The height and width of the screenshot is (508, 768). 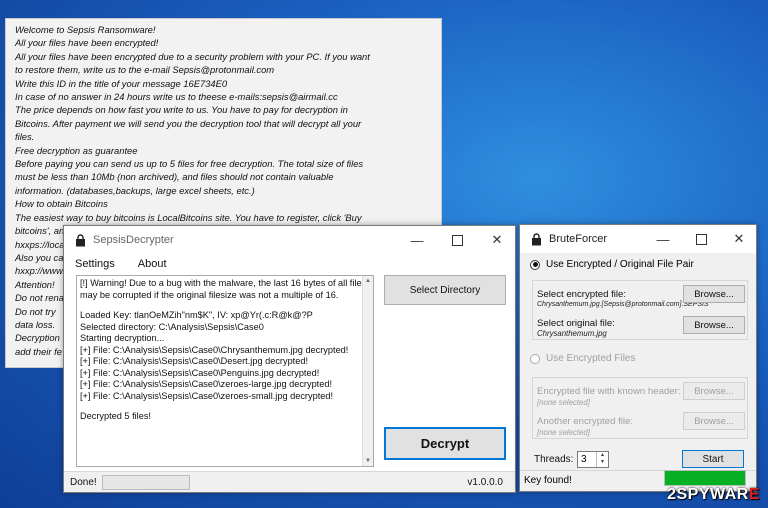 I want to click on mode-encrypted-files-label: Use Encrypted Files, so click(x=591, y=358).